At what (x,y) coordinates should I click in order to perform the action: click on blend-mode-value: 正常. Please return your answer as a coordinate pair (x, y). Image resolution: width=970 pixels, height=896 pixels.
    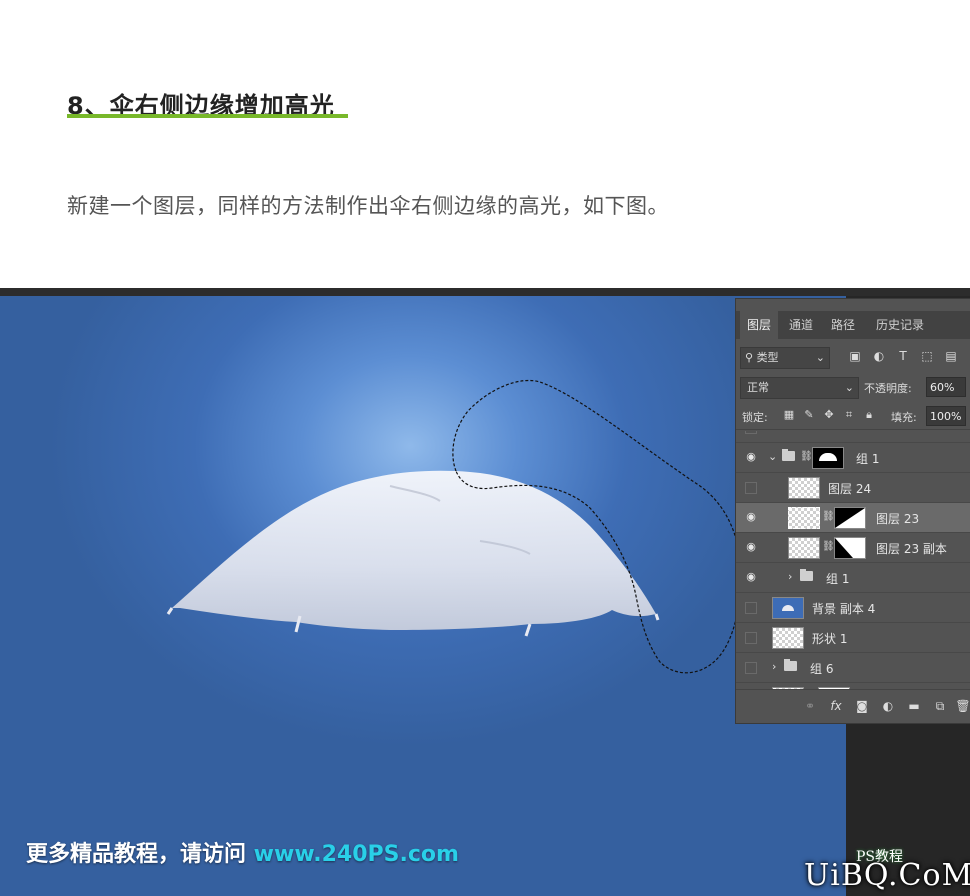
    Looking at the image, I should click on (758, 387).